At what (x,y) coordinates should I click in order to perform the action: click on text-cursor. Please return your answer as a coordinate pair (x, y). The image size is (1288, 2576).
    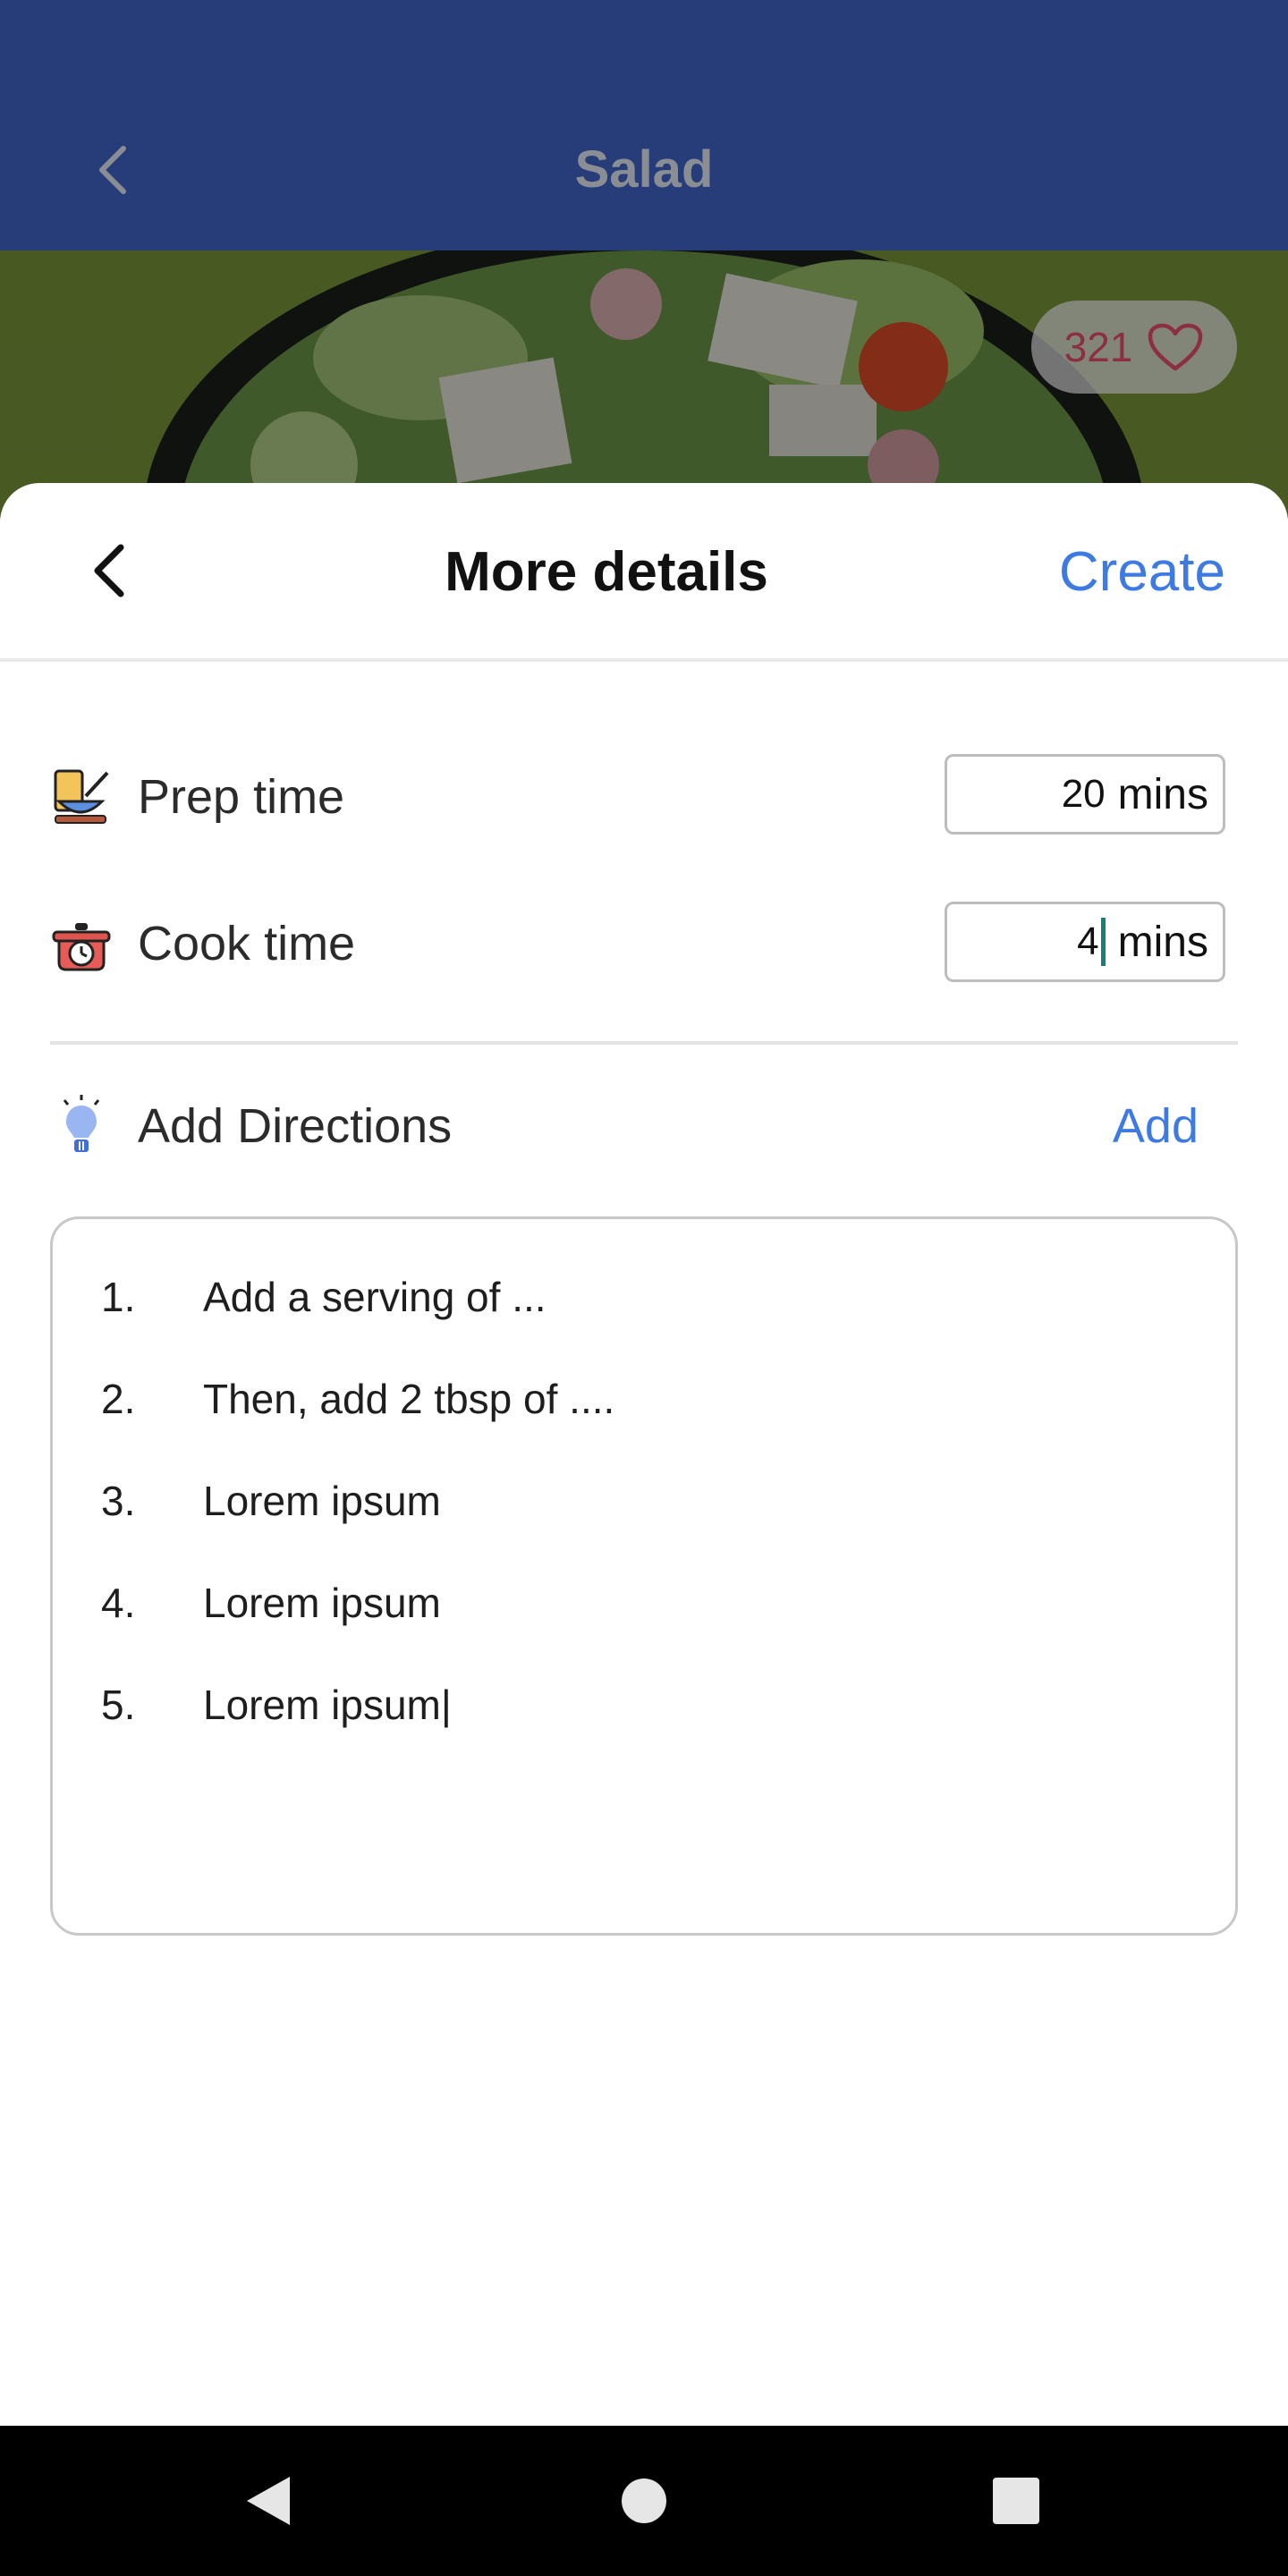
    Looking at the image, I should click on (1103, 942).